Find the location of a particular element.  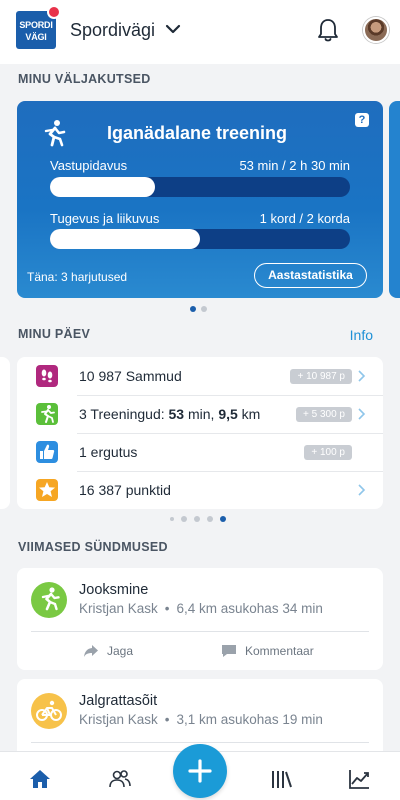

app-header: SPORDI VÄGI Spordivägi is located at coordinates (200, 32).